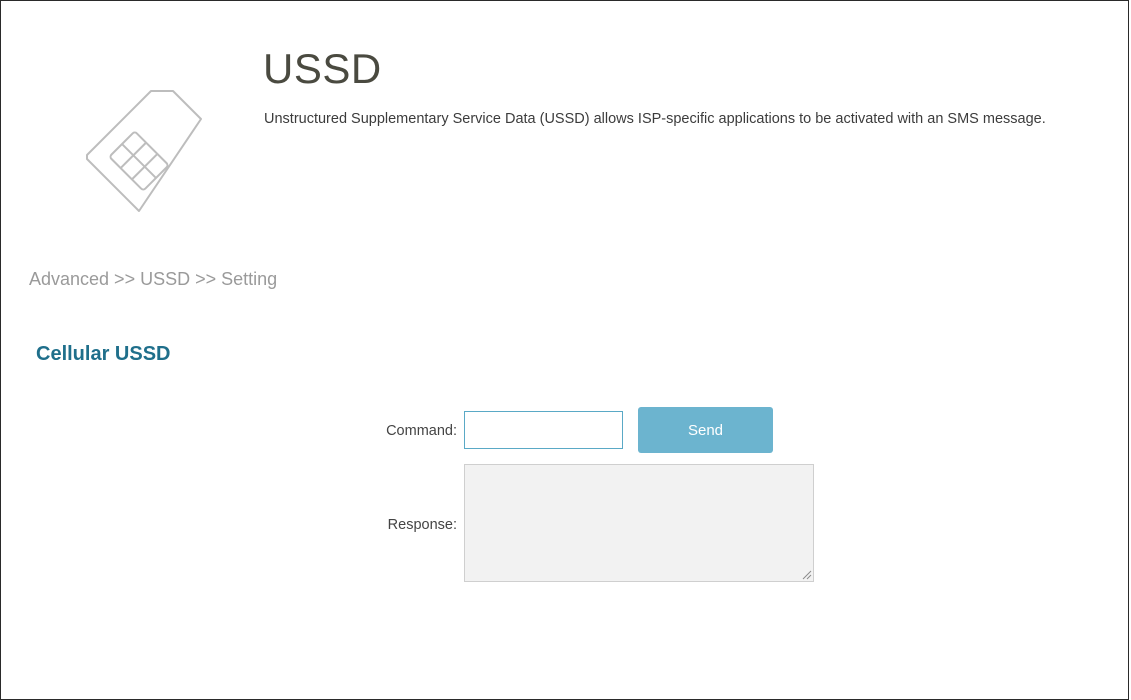 The width and height of the screenshot is (1131, 700). I want to click on sim-card-icon, so click(144, 151).